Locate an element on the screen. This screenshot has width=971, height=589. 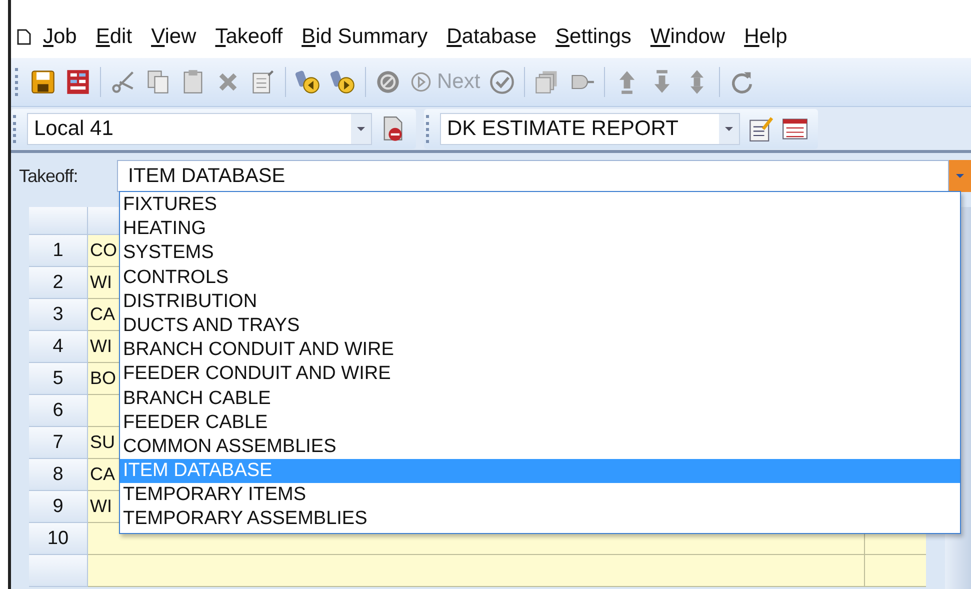
menu-item: Help is located at coordinates (766, 37).